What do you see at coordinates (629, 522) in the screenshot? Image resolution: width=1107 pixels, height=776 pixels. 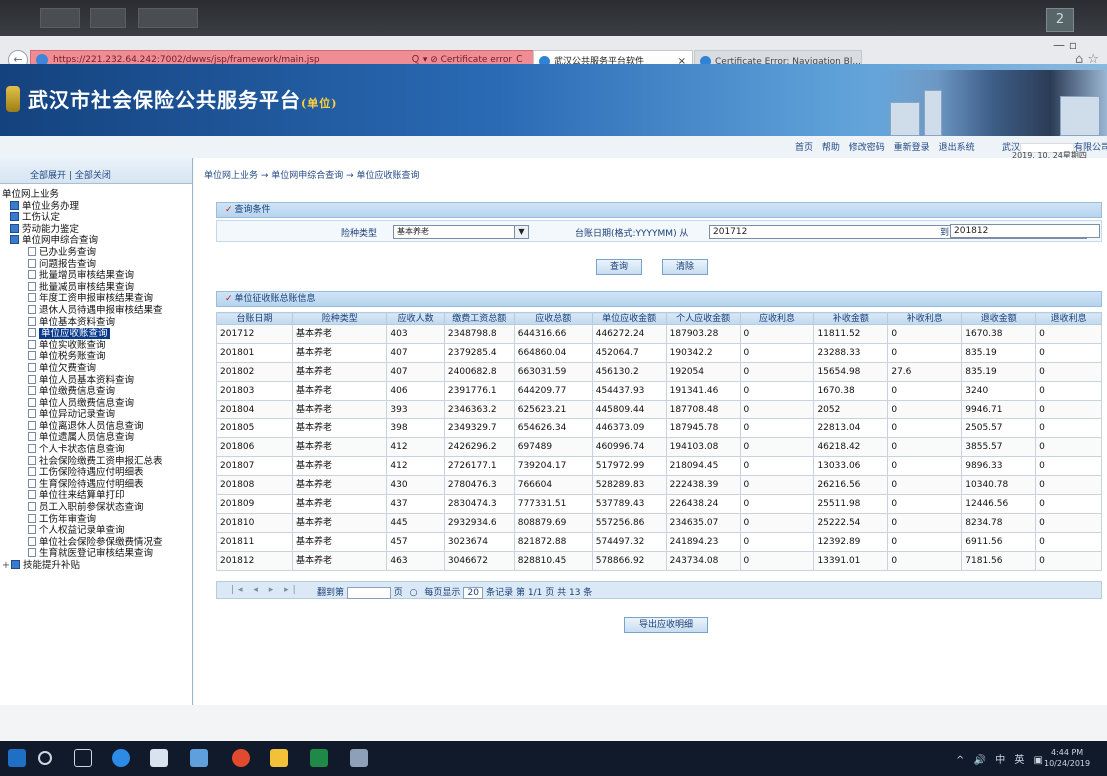 I see `table-cell: 557256.86` at bounding box center [629, 522].